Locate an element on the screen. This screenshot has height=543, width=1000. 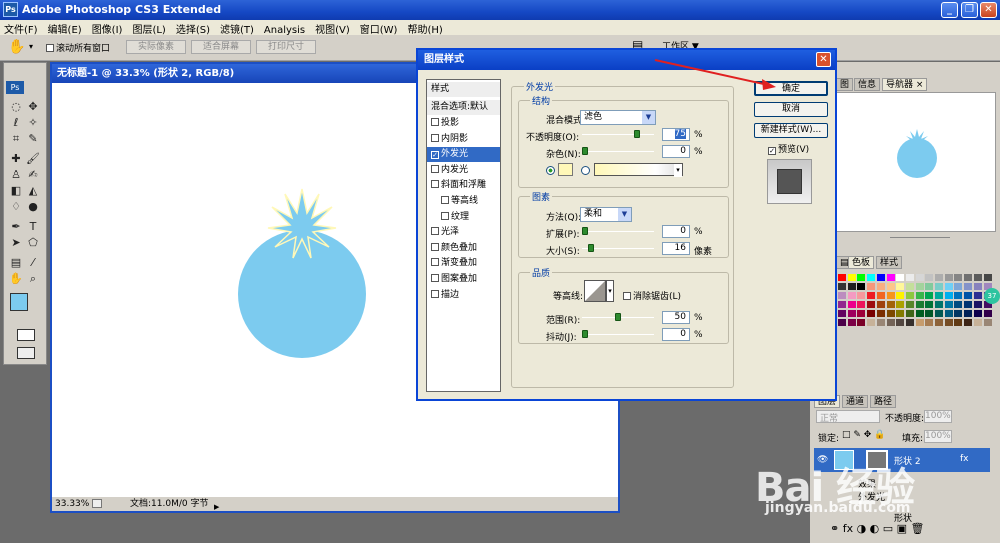
dialog-close-icon: ✕ is located at coordinates (823, 59).